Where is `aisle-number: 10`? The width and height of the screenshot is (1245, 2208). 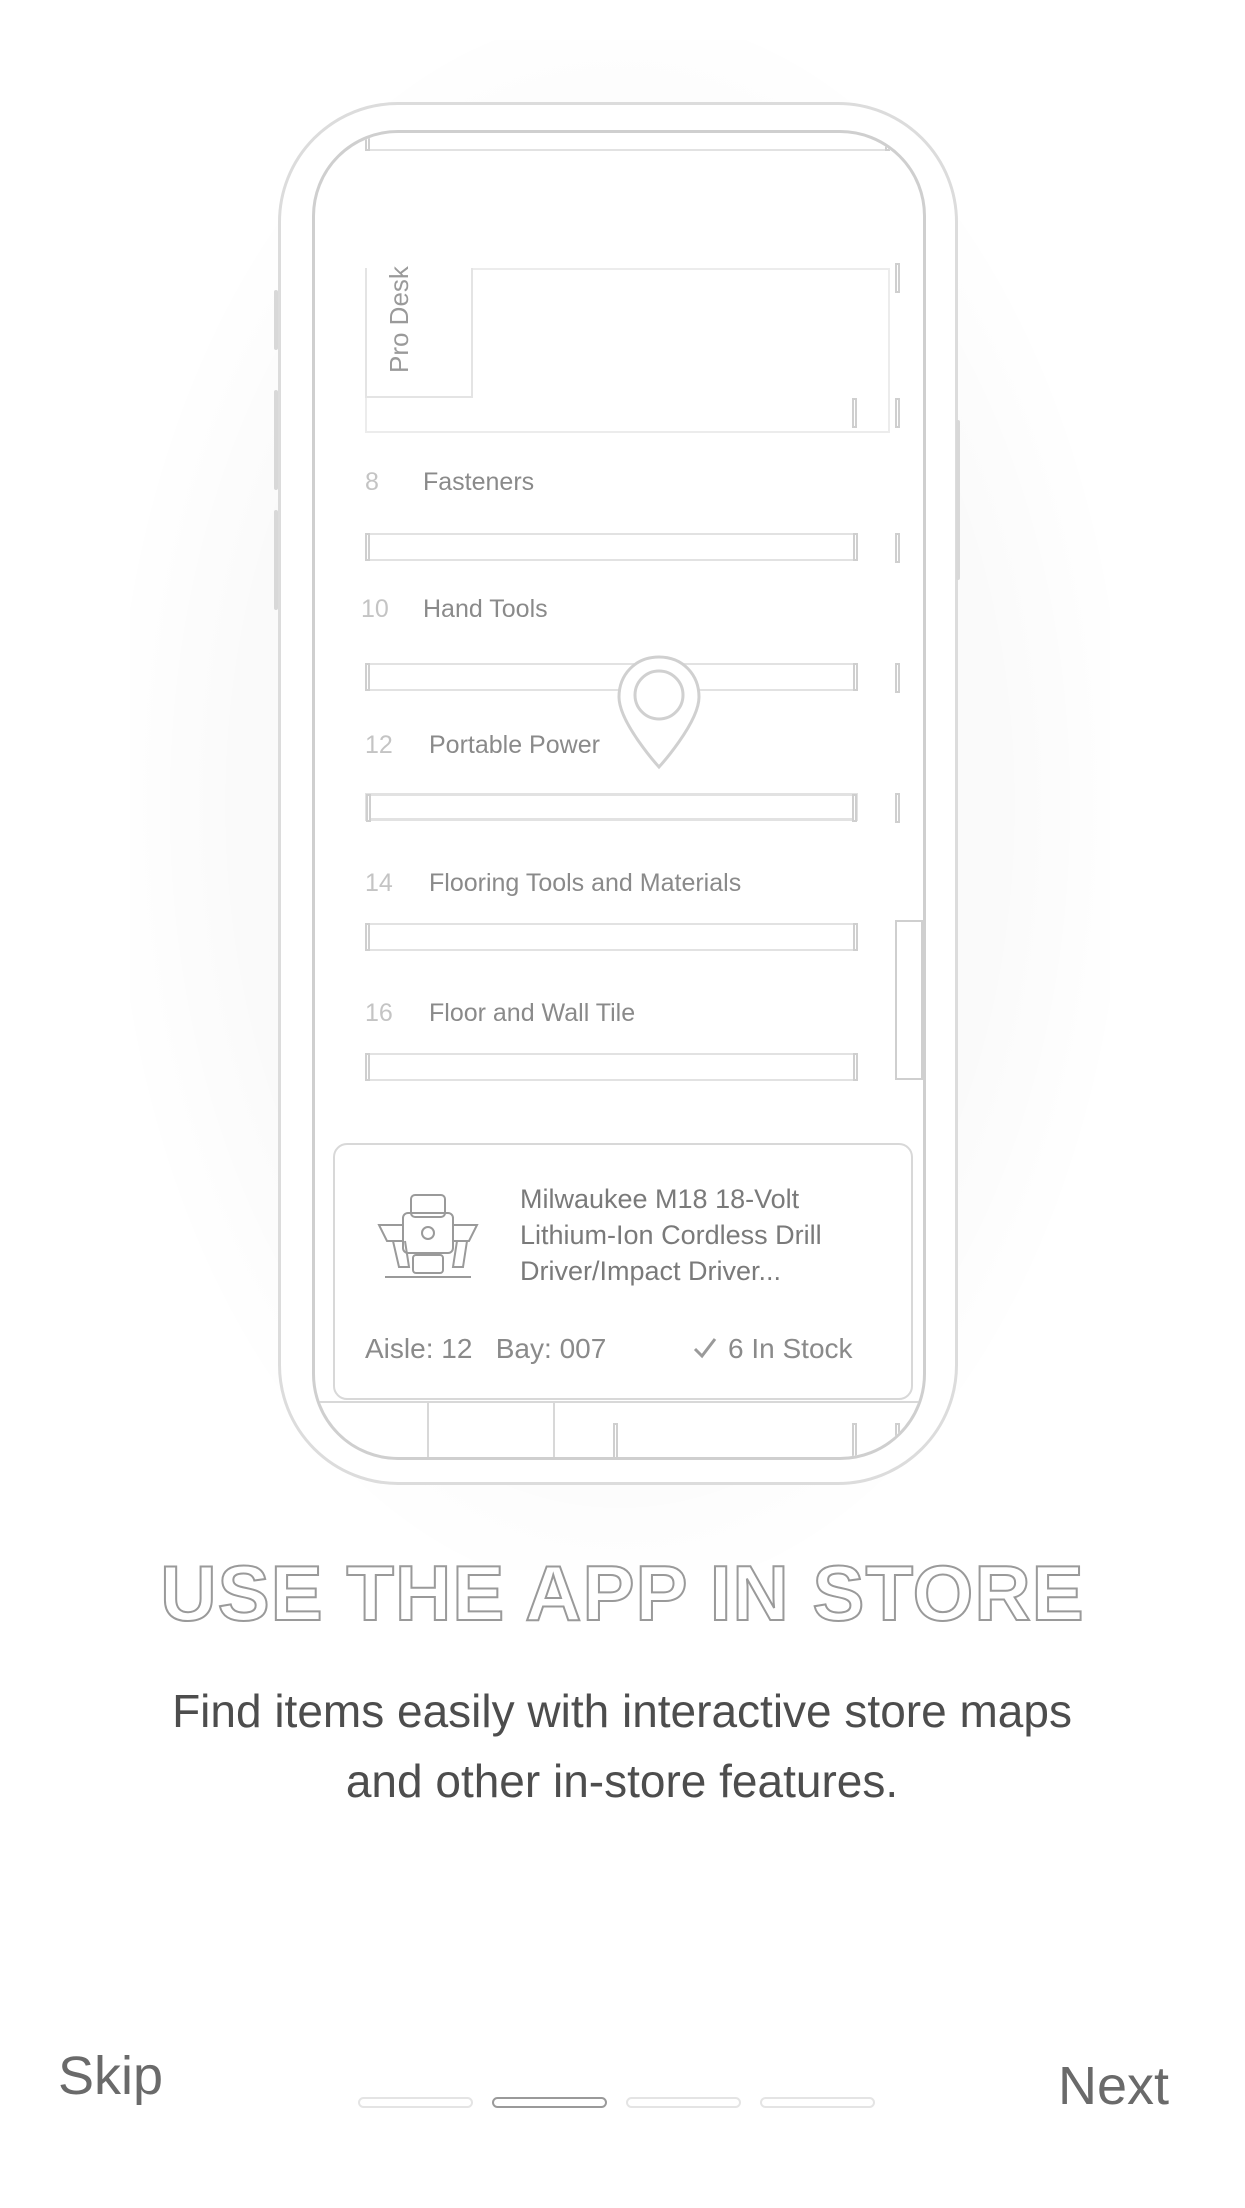
aisle-number: 10 is located at coordinates (375, 609).